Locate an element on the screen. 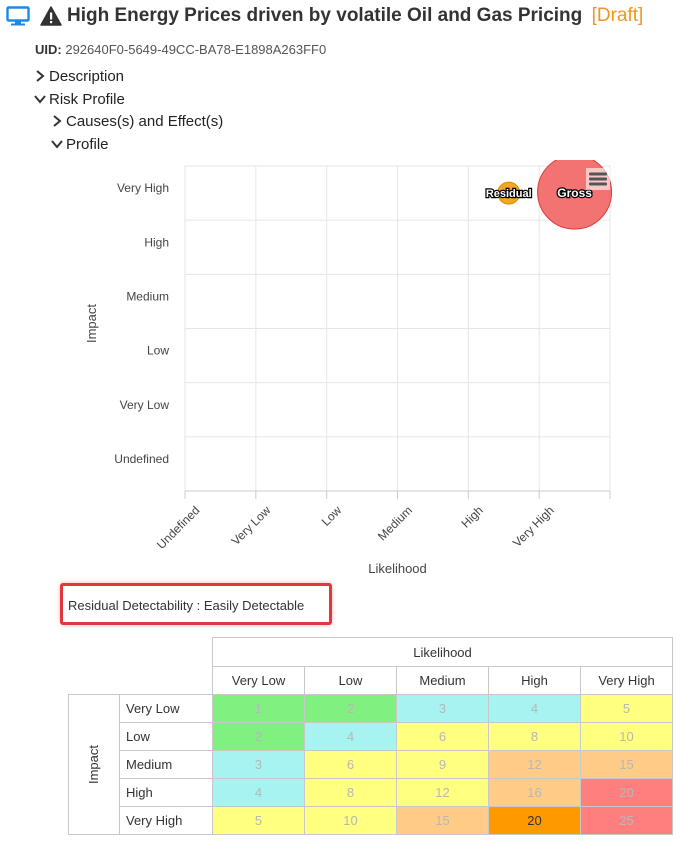 The height and width of the screenshot is (843, 688). residual-label: Residual is located at coordinates (509, 194).